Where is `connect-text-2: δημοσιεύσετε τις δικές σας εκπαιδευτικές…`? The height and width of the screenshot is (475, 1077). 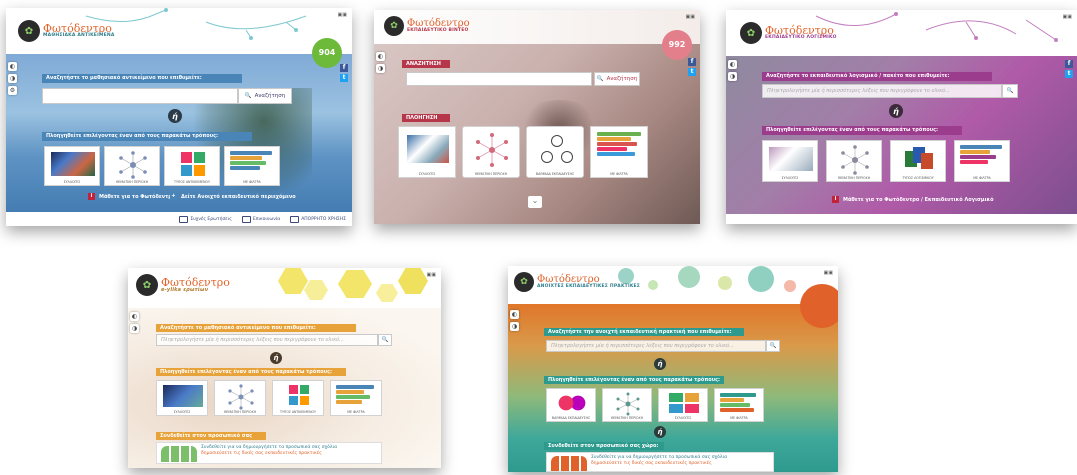
connect-text-2: δημοσιεύσετε τις δικές σας εκπαιδευτικές… is located at coordinates (261, 453).